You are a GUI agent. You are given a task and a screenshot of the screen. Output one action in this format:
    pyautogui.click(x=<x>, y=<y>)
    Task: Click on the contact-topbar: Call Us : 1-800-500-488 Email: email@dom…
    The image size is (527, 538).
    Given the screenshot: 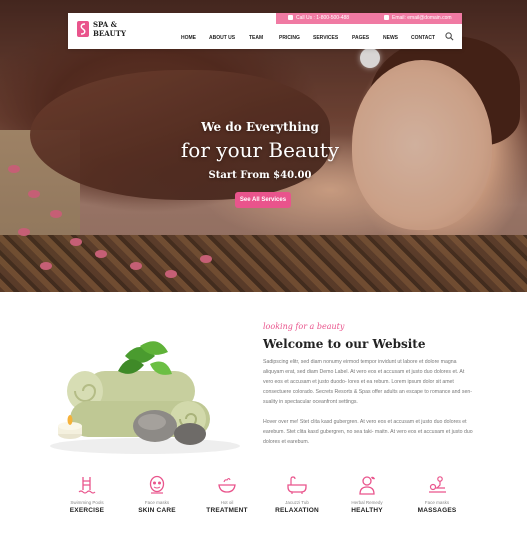 What is the action you would take?
    pyautogui.click(x=369, y=18)
    